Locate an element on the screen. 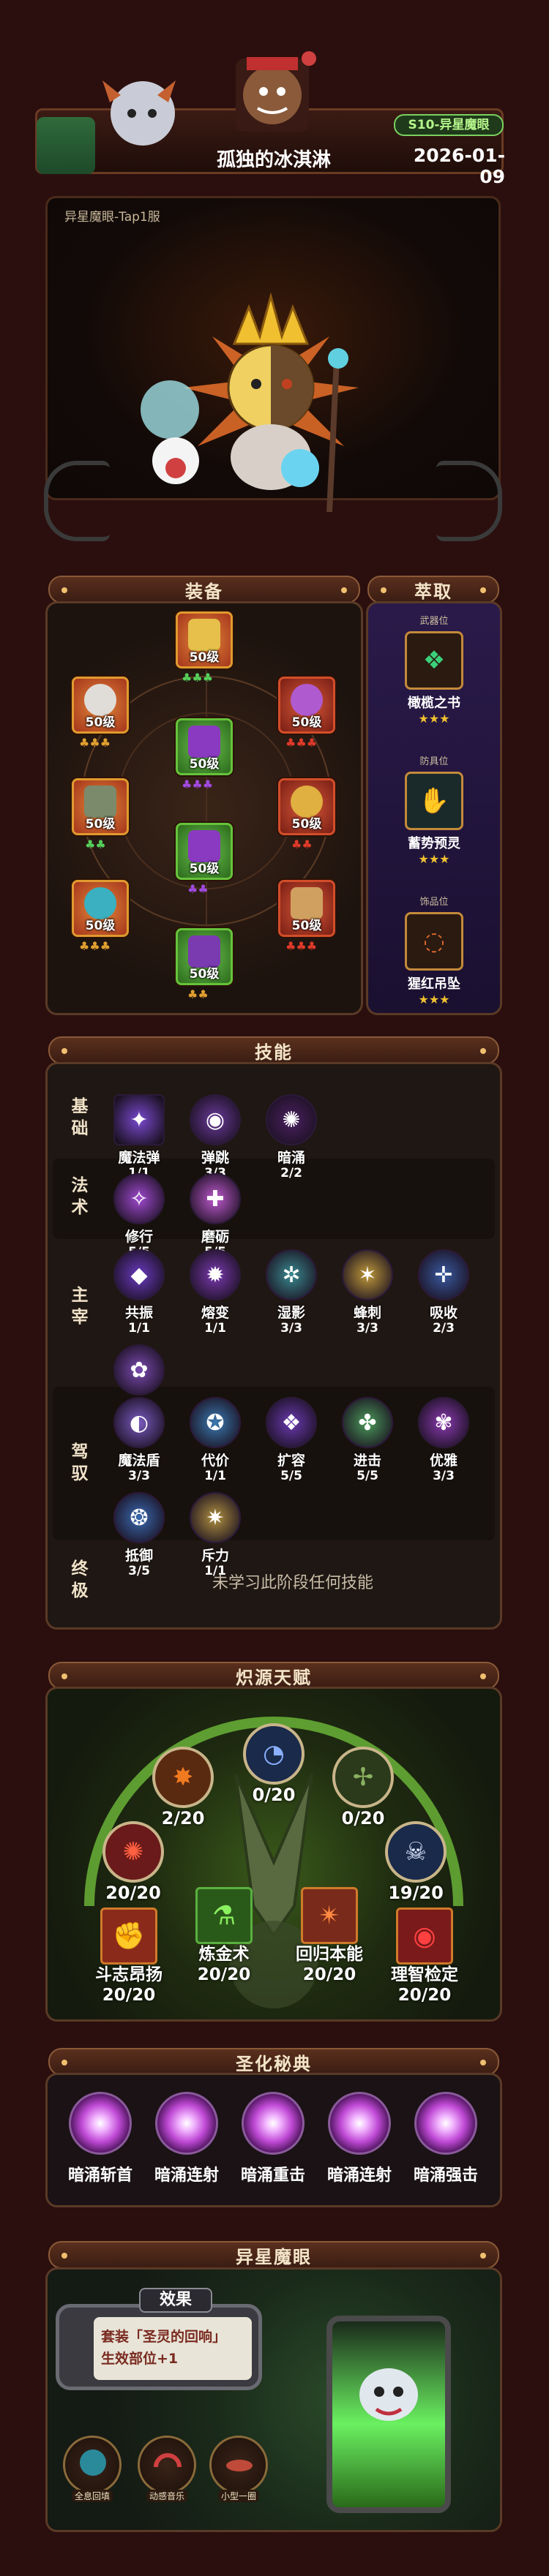 This screenshot has width=549, height=2576. holy-header: 圣化秘典 is located at coordinates (273, 2062).